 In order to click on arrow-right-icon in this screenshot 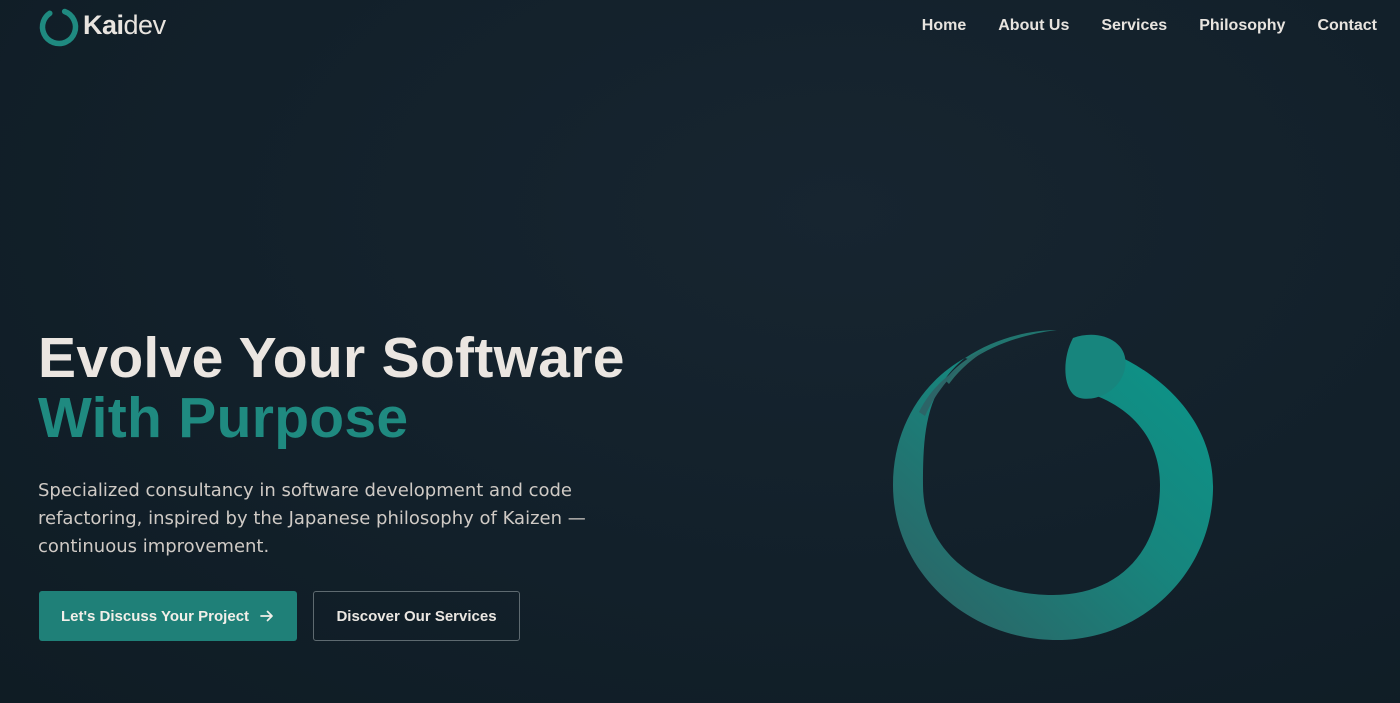, I will do `click(266, 616)`.